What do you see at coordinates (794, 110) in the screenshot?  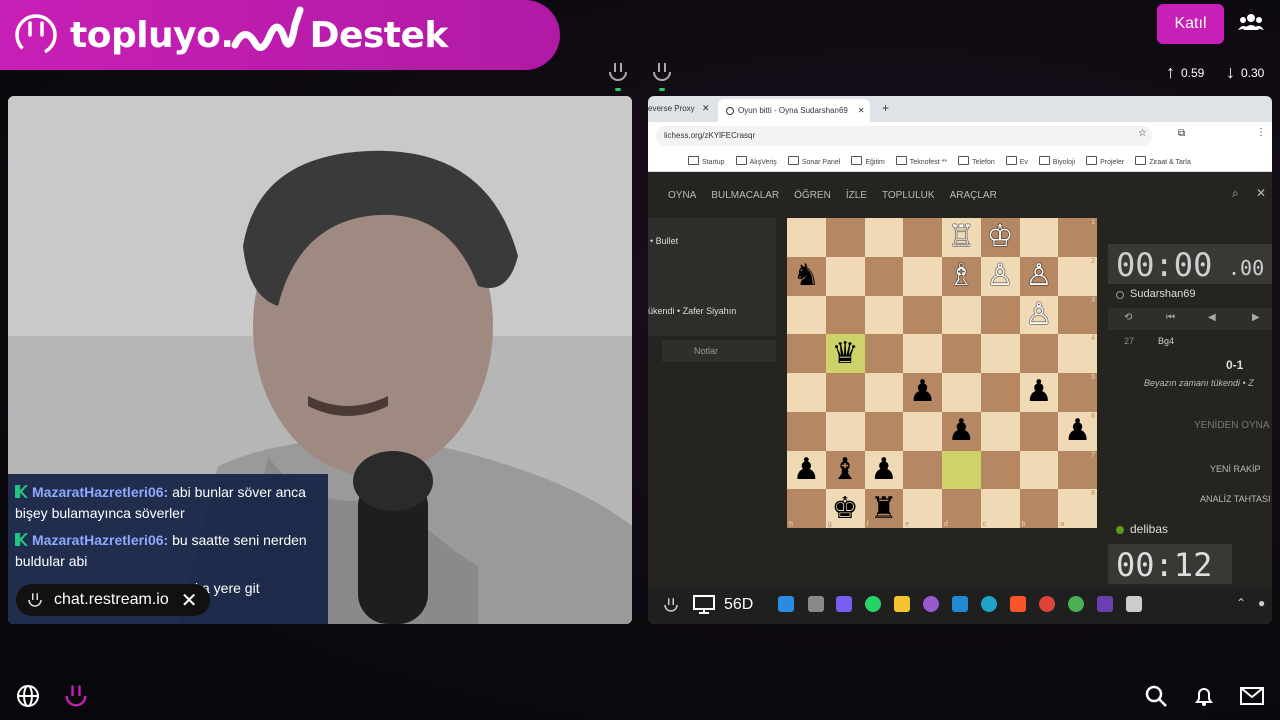 I see `browser-tab-active: Oyun bitti - Oyna Sudarshan69 ✕` at bounding box center [794, 110].